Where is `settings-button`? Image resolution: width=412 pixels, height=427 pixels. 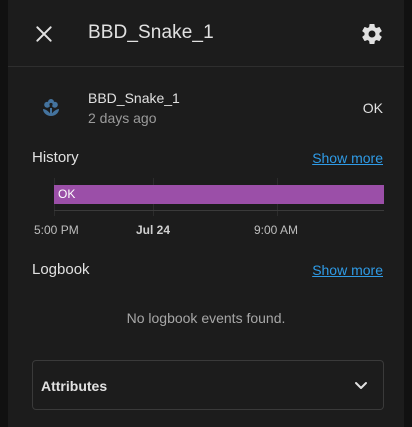 settings-button is located at coordinates (372, 34).